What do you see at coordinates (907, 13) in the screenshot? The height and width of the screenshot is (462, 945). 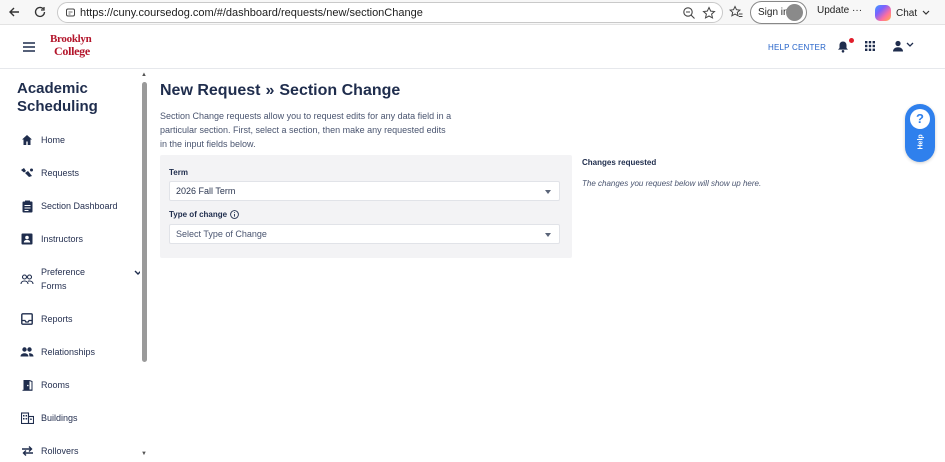 I see `chat-label: Chat` at bounding box center [907, 13].